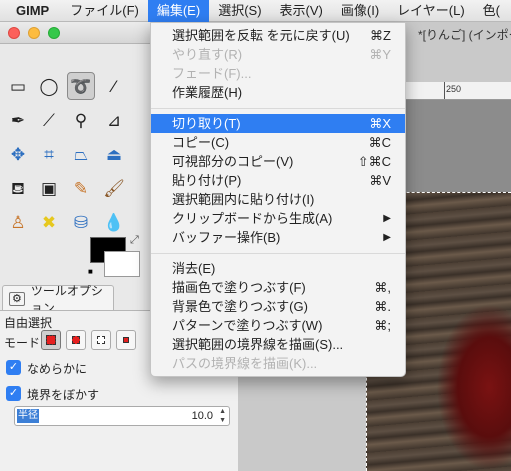  Describe the element at coordinates (49, 188) in the screenshot. I see `gradient-icon: ▣` at that location.